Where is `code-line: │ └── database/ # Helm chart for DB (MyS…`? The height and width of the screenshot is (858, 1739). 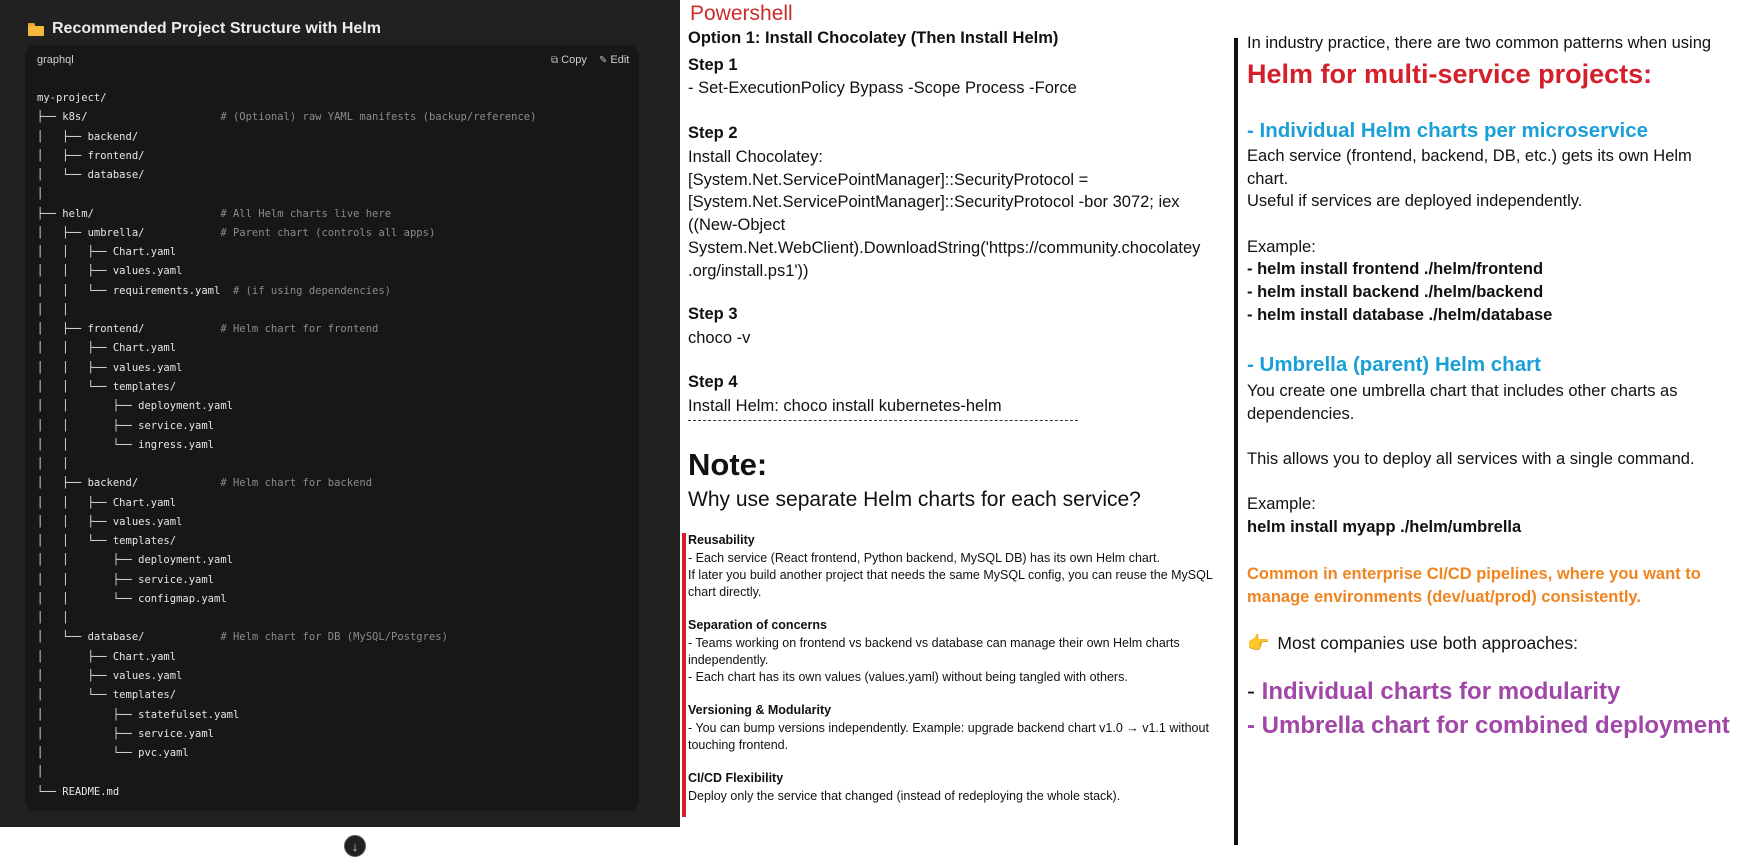 code-line: │ └── database/ # Helm chart for DB (MyS… is located at coordinates (286, 637).